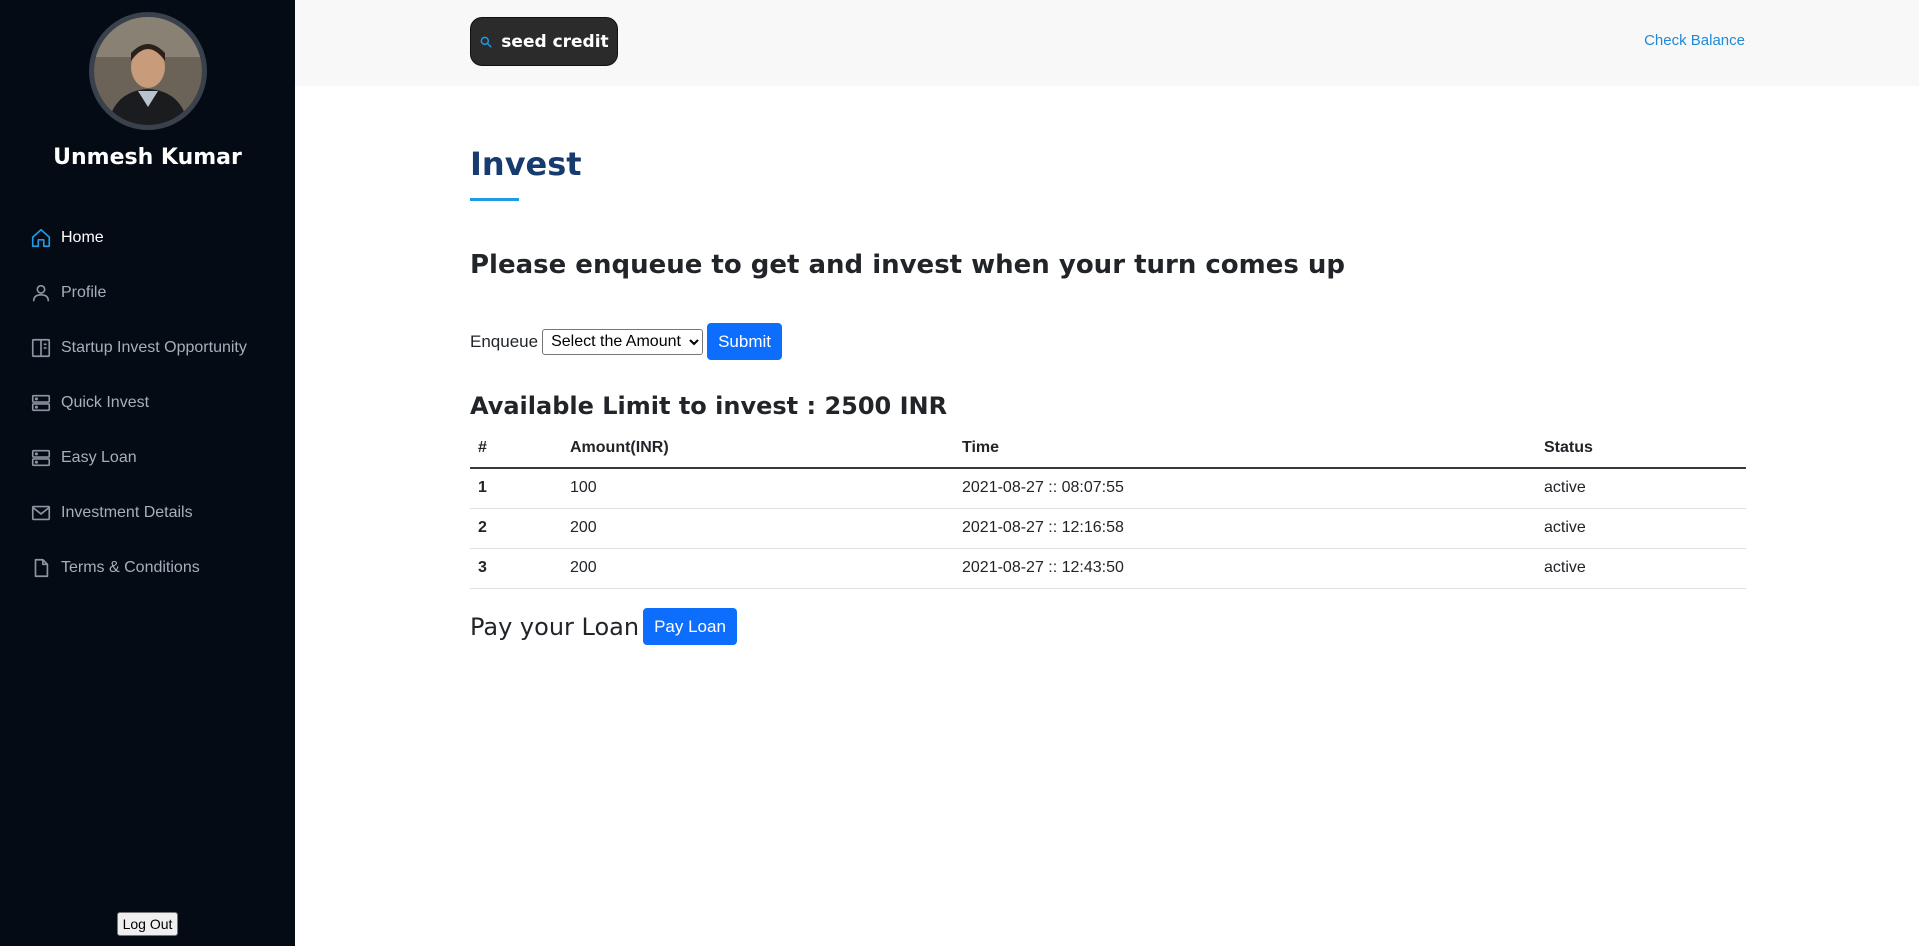  What do you see at coordinates (1245, 528) in the screenshot?
I see `row-time: 2021-08-27 :: 12:16:58` at bounding box center [1245, 528].